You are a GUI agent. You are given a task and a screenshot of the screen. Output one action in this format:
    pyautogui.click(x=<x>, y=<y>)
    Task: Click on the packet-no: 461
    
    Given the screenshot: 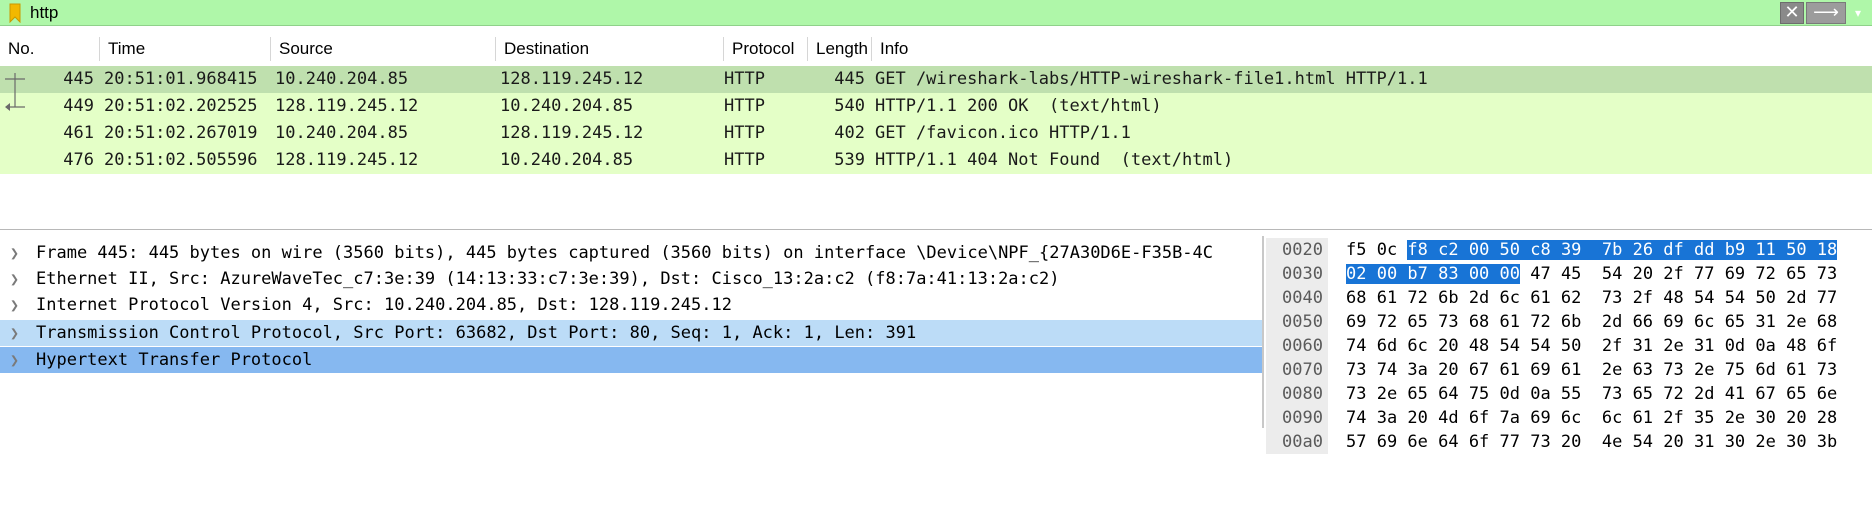 What is the action you would take?
    pyautogui.click(x=78, y=133)
    